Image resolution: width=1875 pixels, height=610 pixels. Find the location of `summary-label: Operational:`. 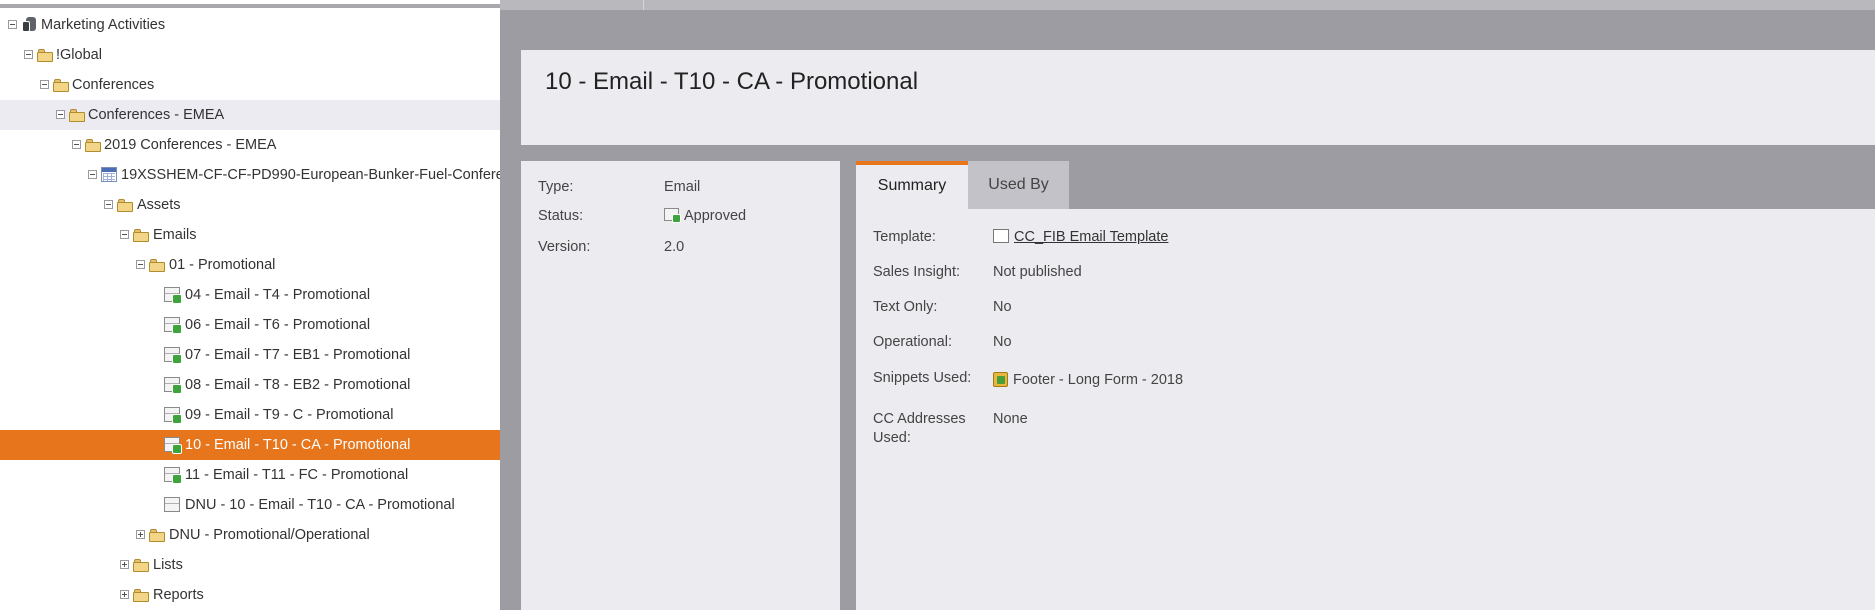

summary-label: Operational: is located at coordinates (912, 342).